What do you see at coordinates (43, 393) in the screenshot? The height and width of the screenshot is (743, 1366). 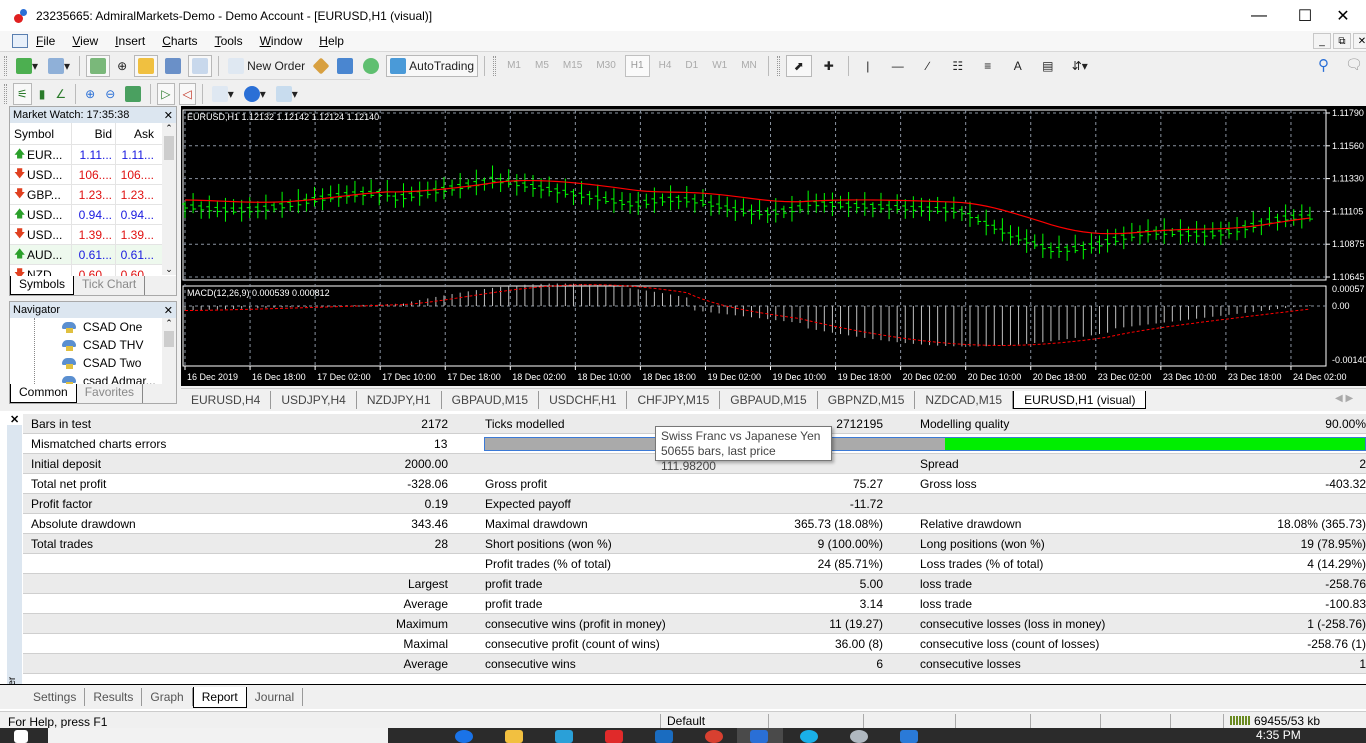 I see `tab-common: Common` at bounding box center [43, 393].